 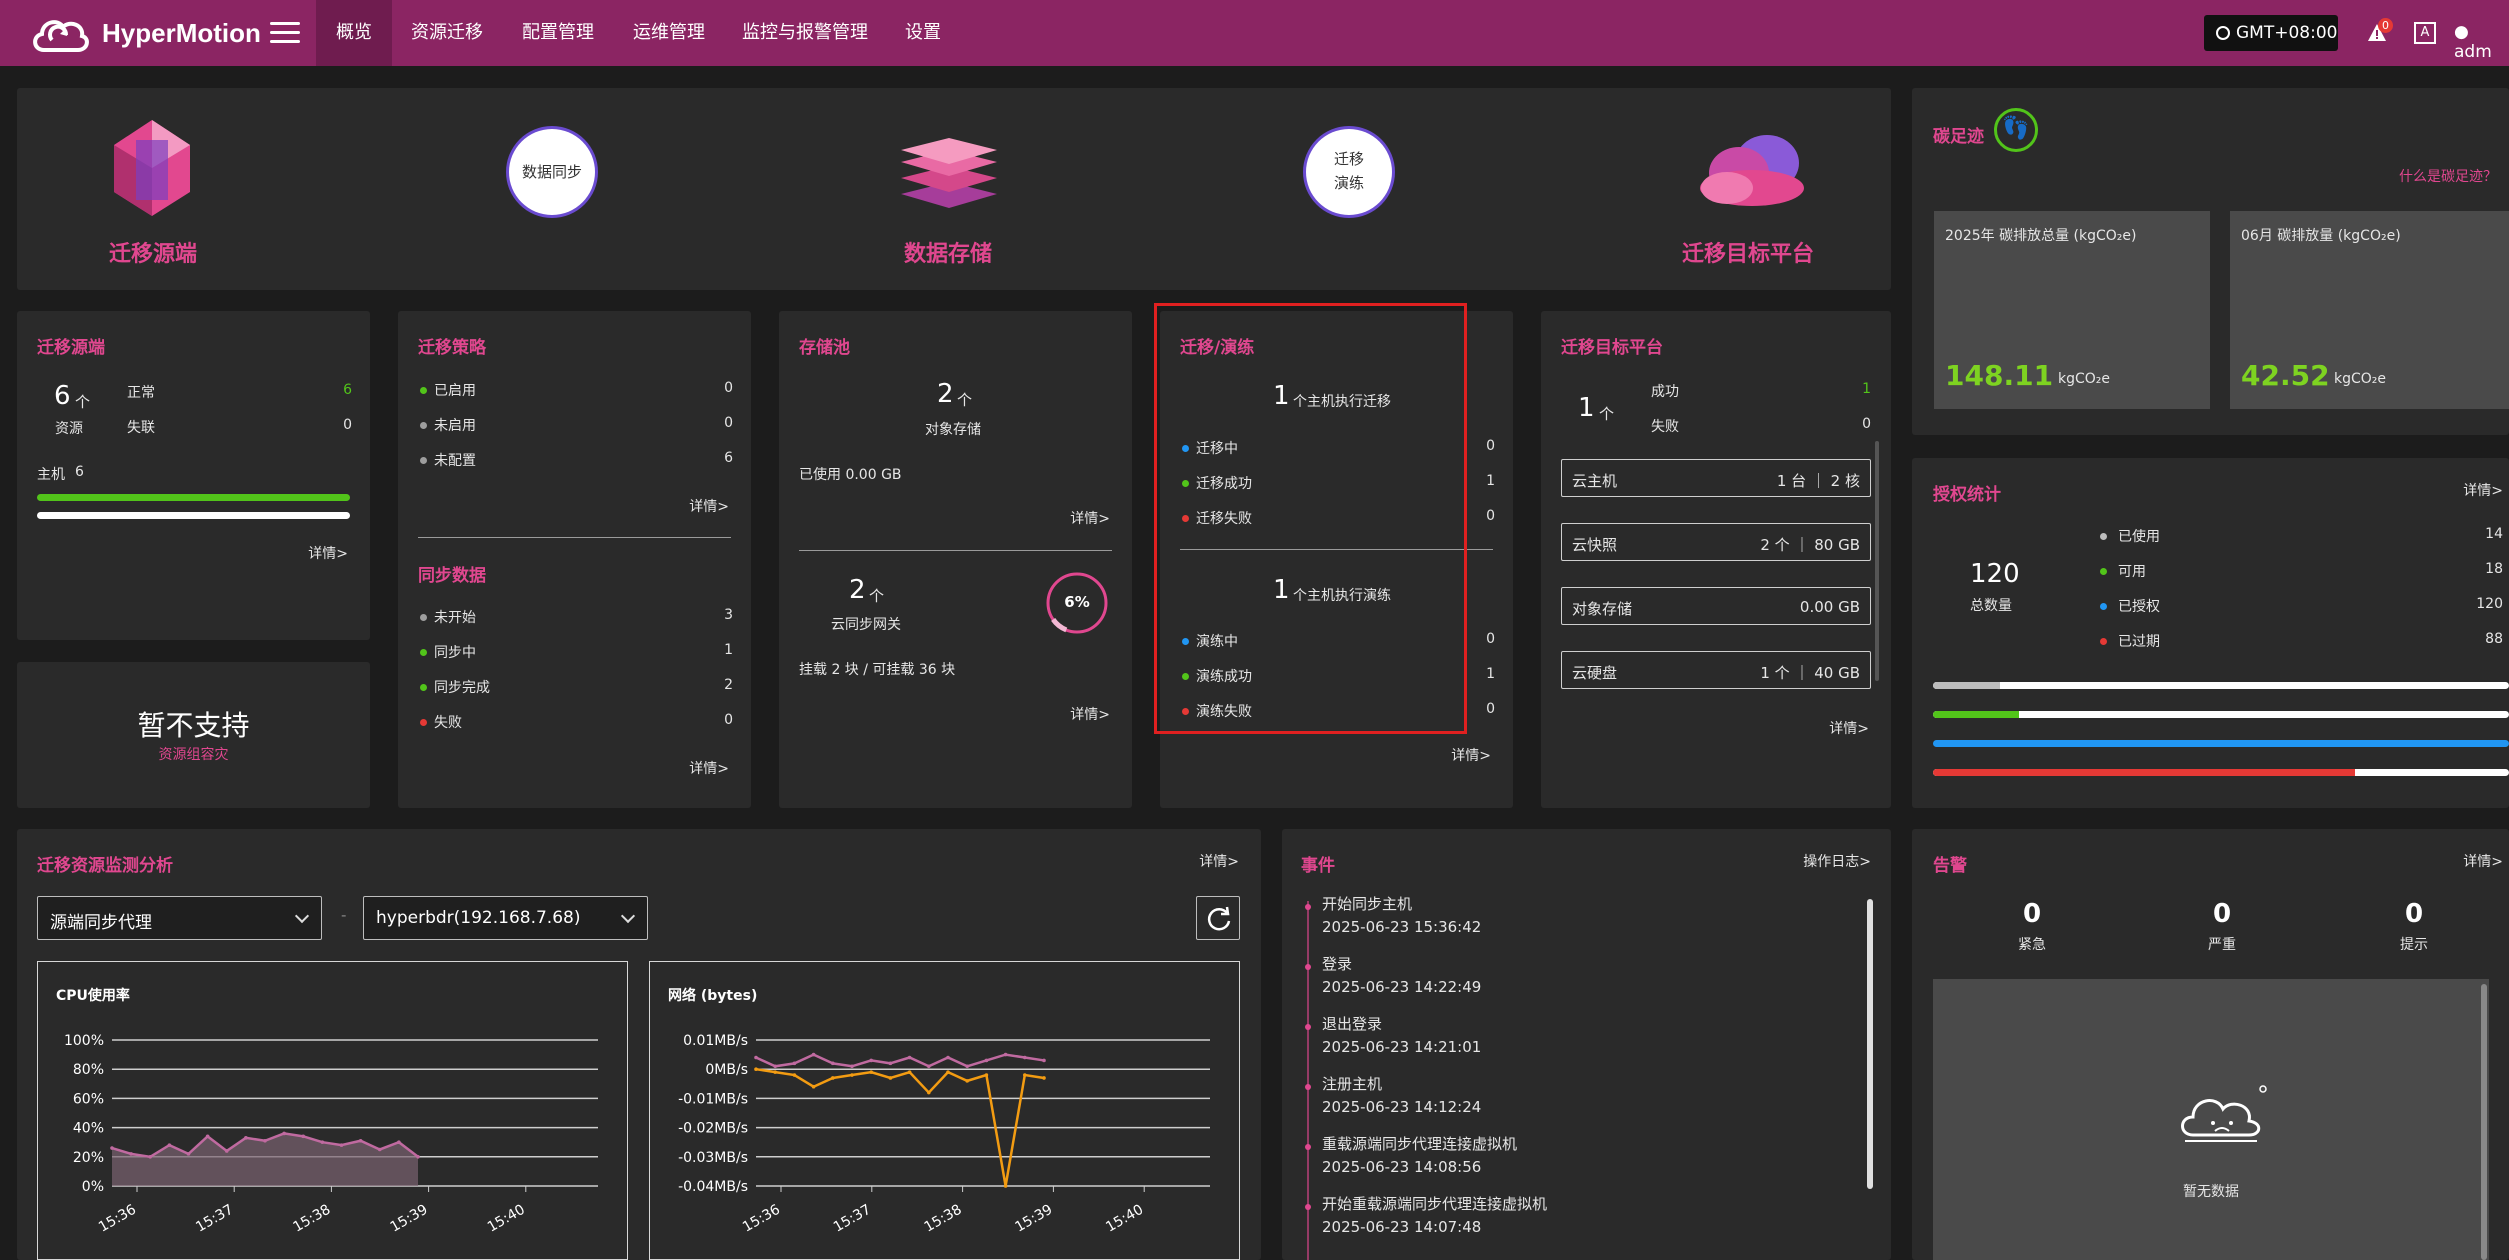 I want to click on agent-host-value: hyperbdr(192.168.7.68), so click(x=478, y=918).